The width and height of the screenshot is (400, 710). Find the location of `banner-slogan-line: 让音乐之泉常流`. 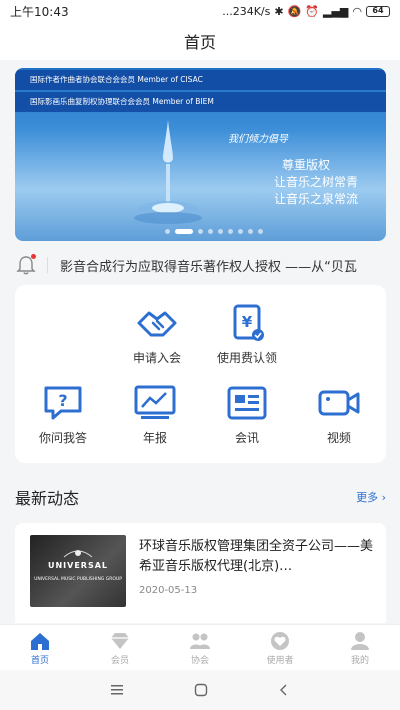

banner-slogan-line: 让音乐之泉常流 is located at coordinates (315, 199).